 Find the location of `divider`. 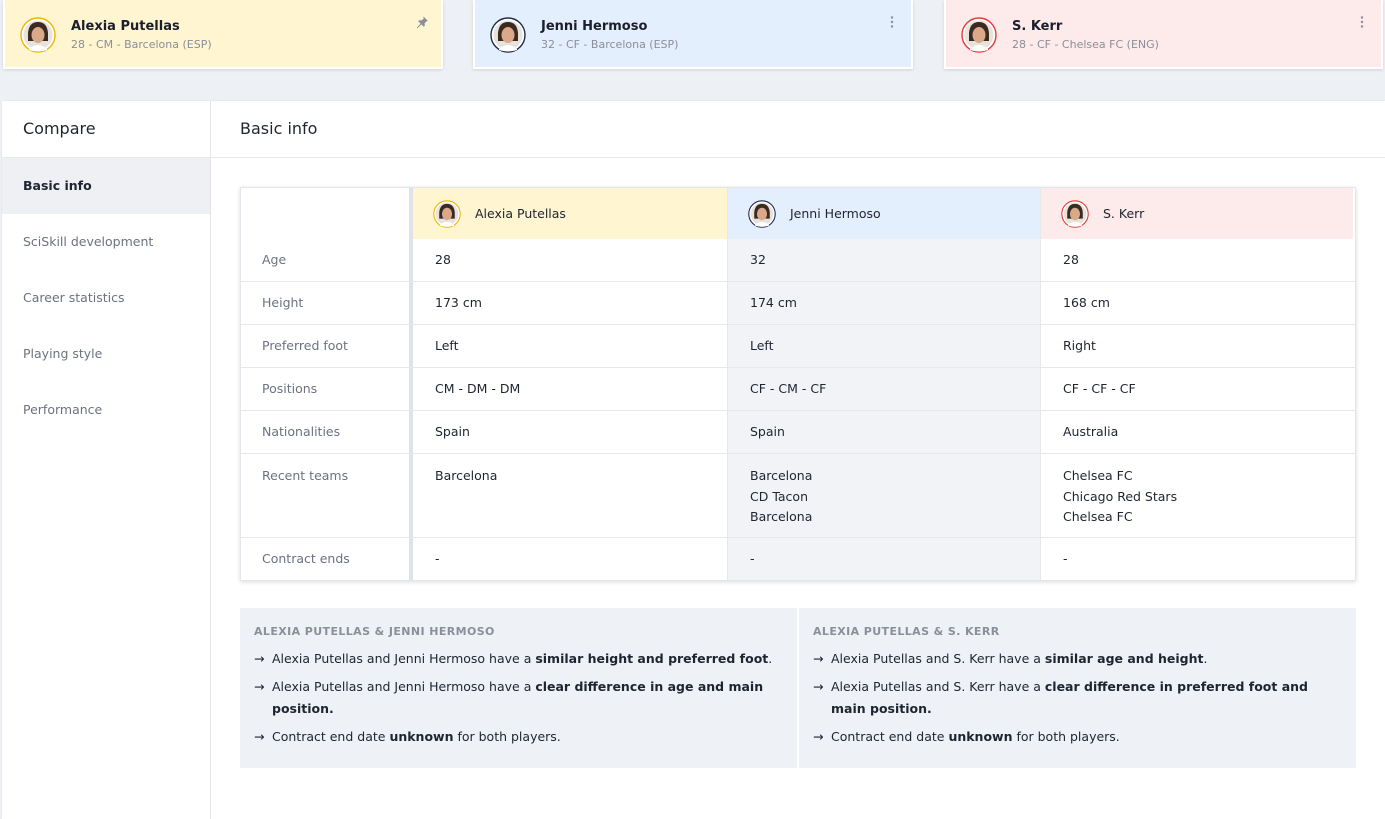

divider is located at coordinates (798, 157).